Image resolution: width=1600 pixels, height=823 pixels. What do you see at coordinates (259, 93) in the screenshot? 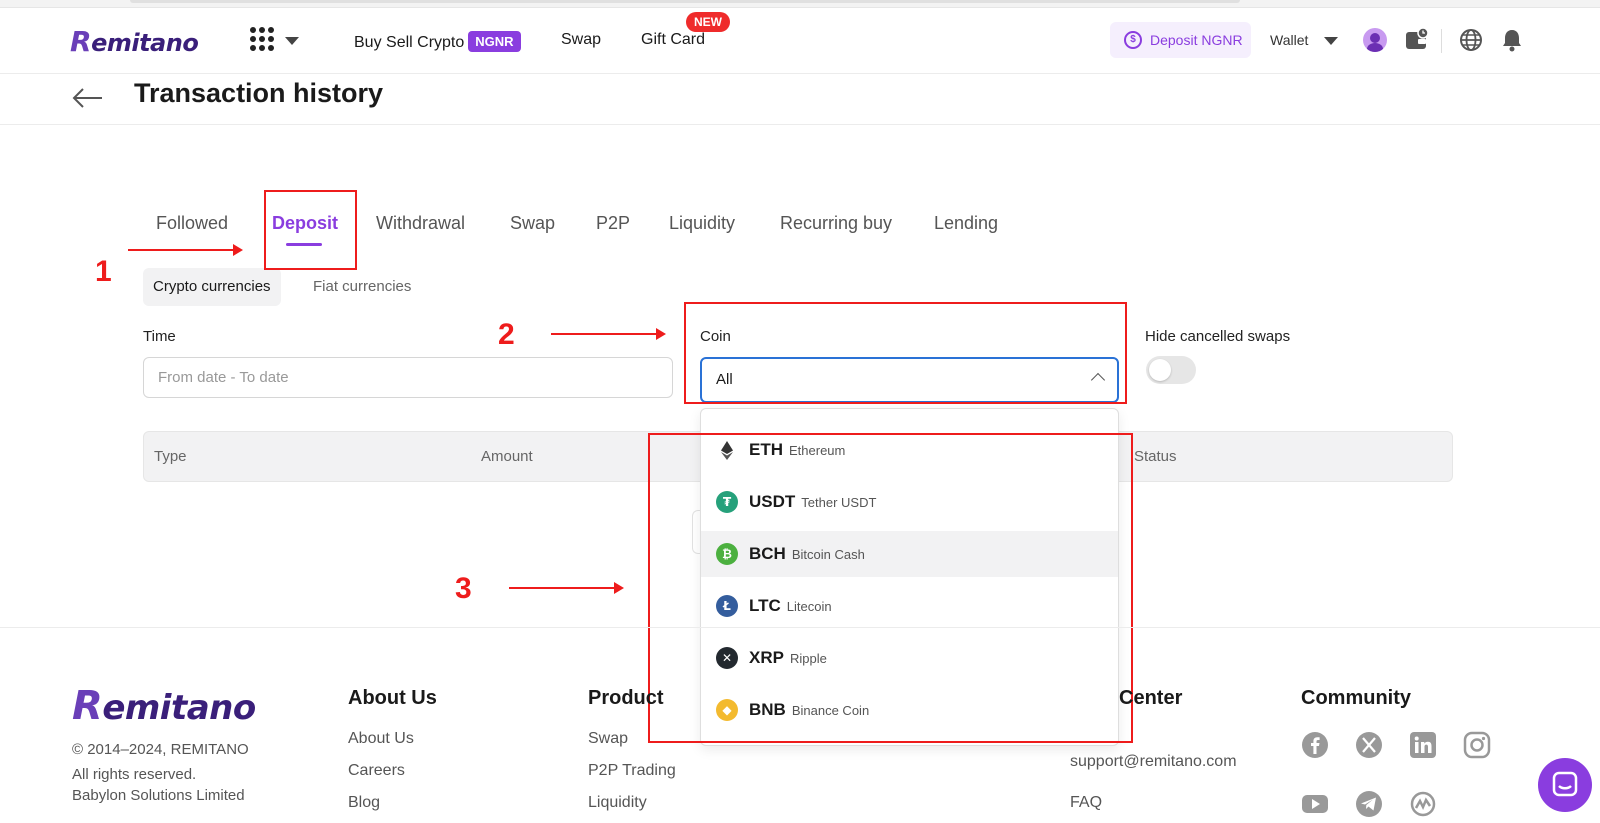
I see `page-title: Transaction history` at bounding box center [259, 93].